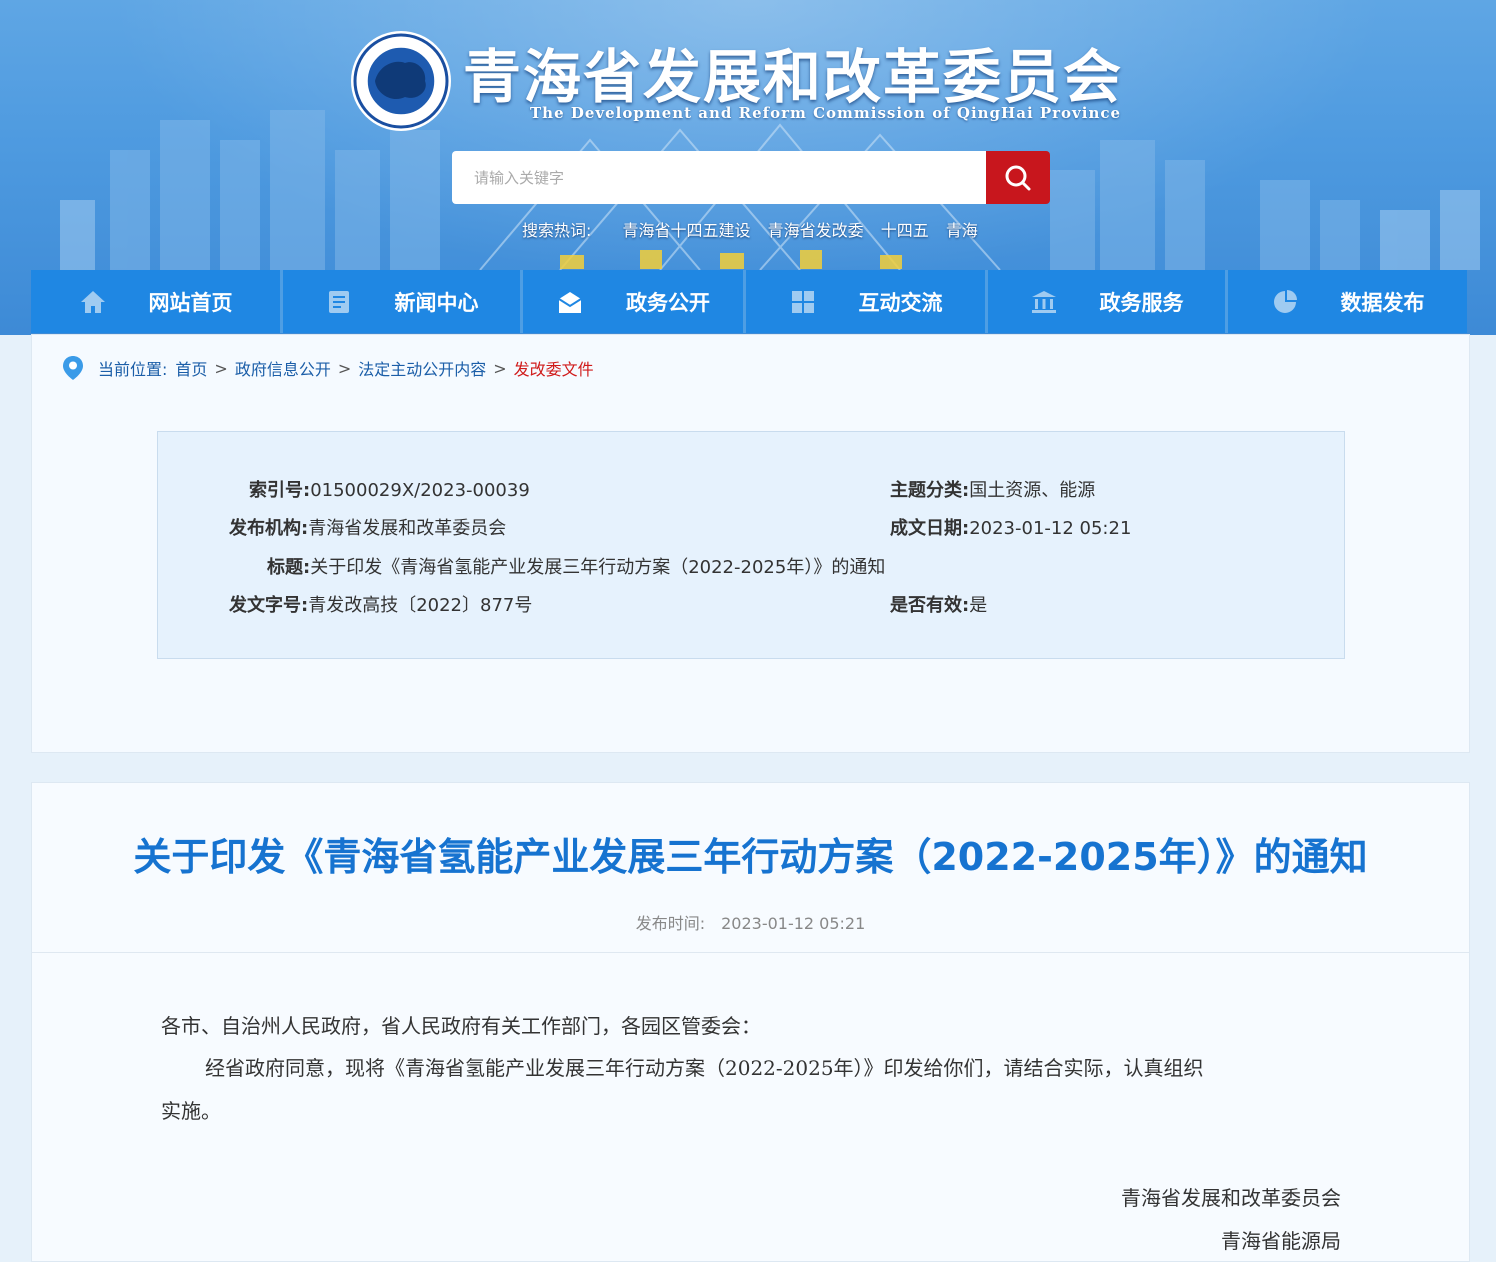  What do you see at coordinates (554, 368) in the screenshot?
I see `breadcrumb-current: 发改委文件` at bounding box center [554, 368].